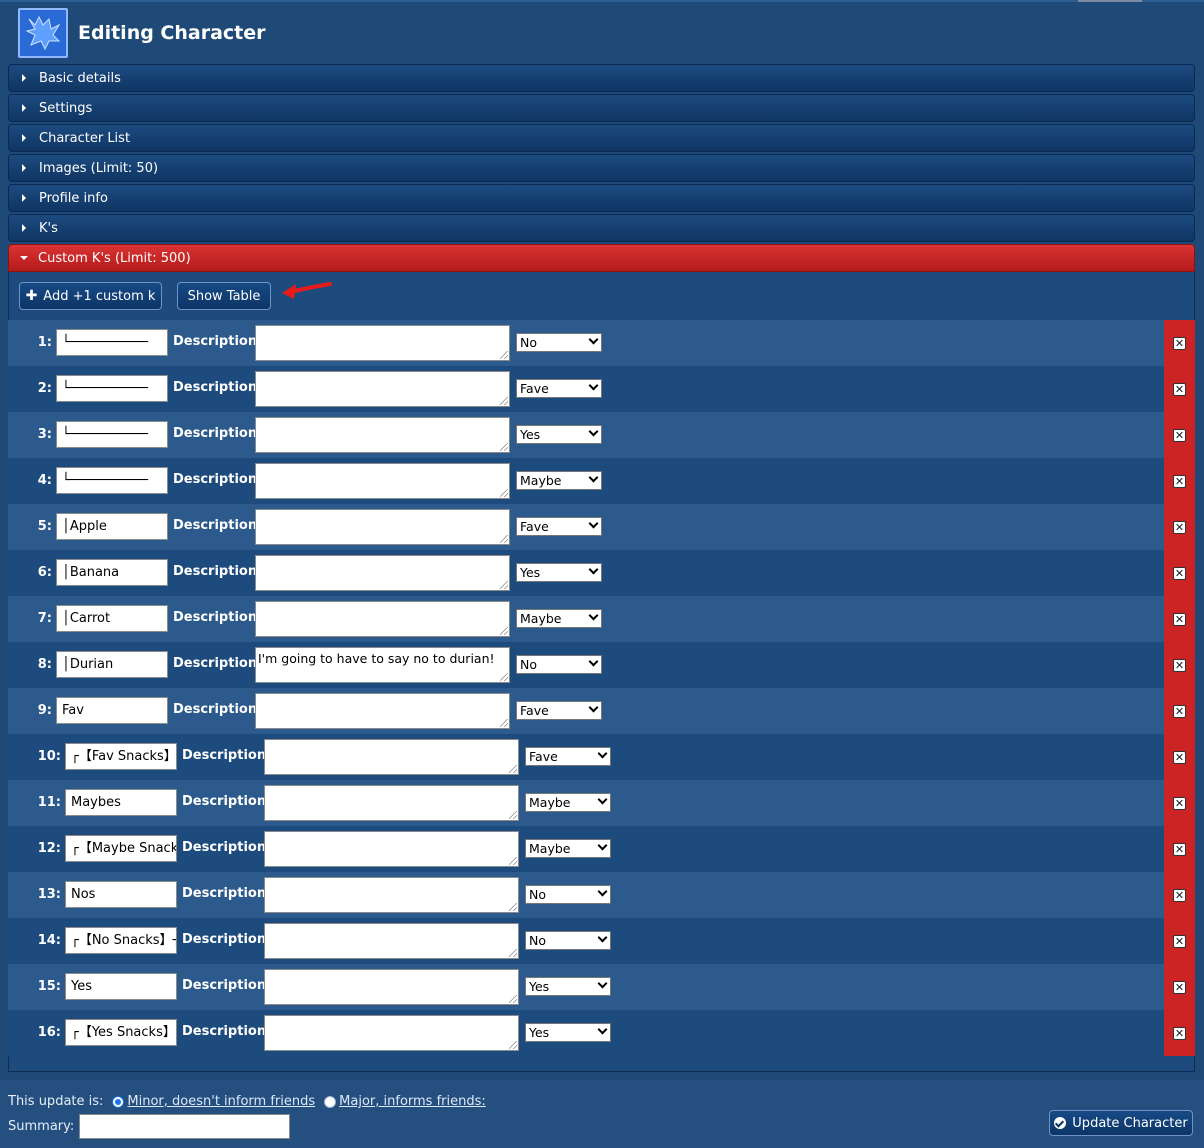 Image resolution: width=1204 pixels, height=1148 pixels. I want to click on k-name-input: │Durian, so click(112, 664).